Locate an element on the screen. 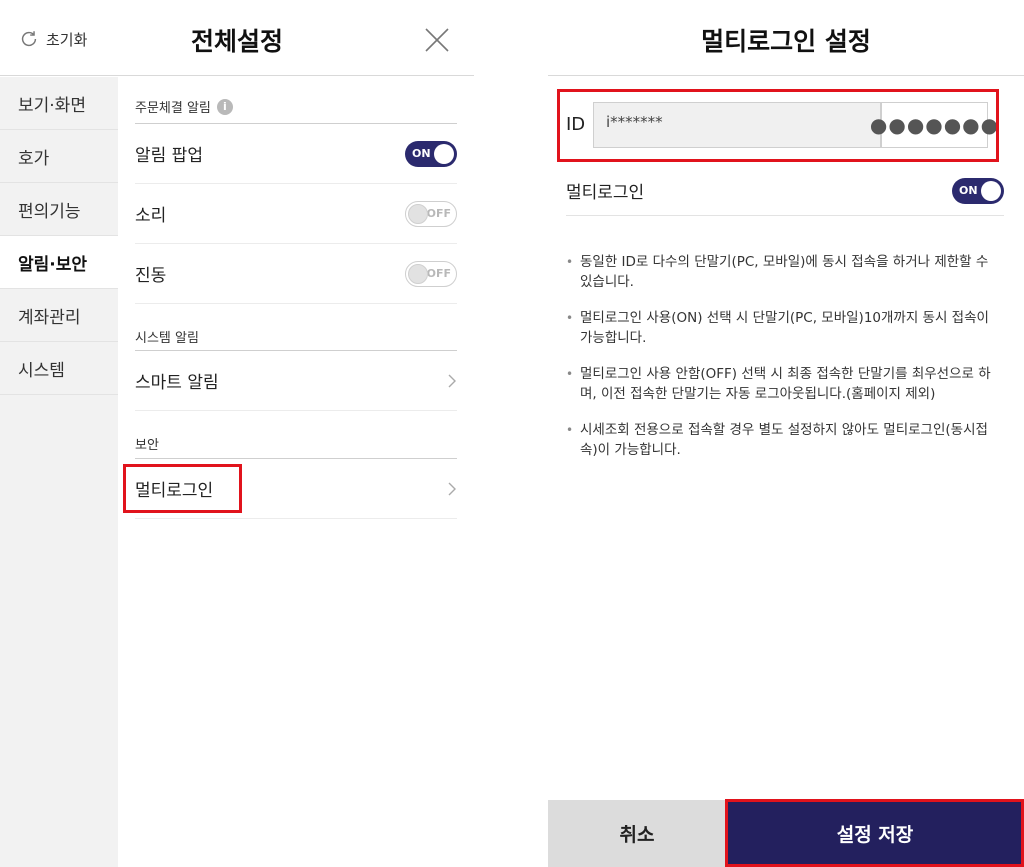 Image resolution: width=1024 pixels, height=867 pixels. section-header-system-alert: 시스템 알림 is located at coordinates (296, 336).